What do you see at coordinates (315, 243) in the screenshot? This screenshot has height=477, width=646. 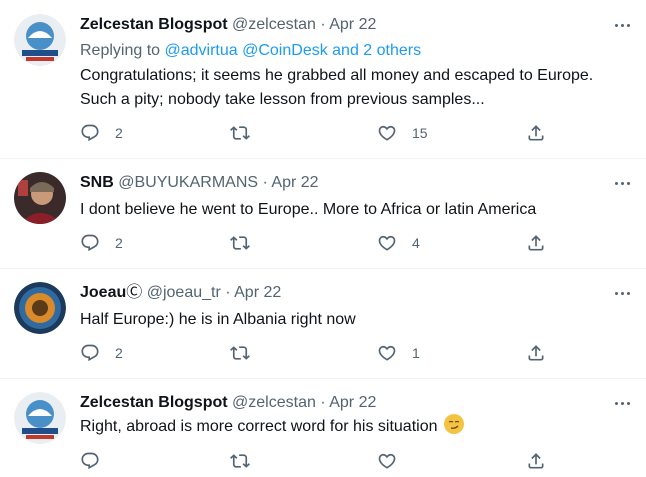 I see `action-bar: 2 4` at bounding box center [315, 243].